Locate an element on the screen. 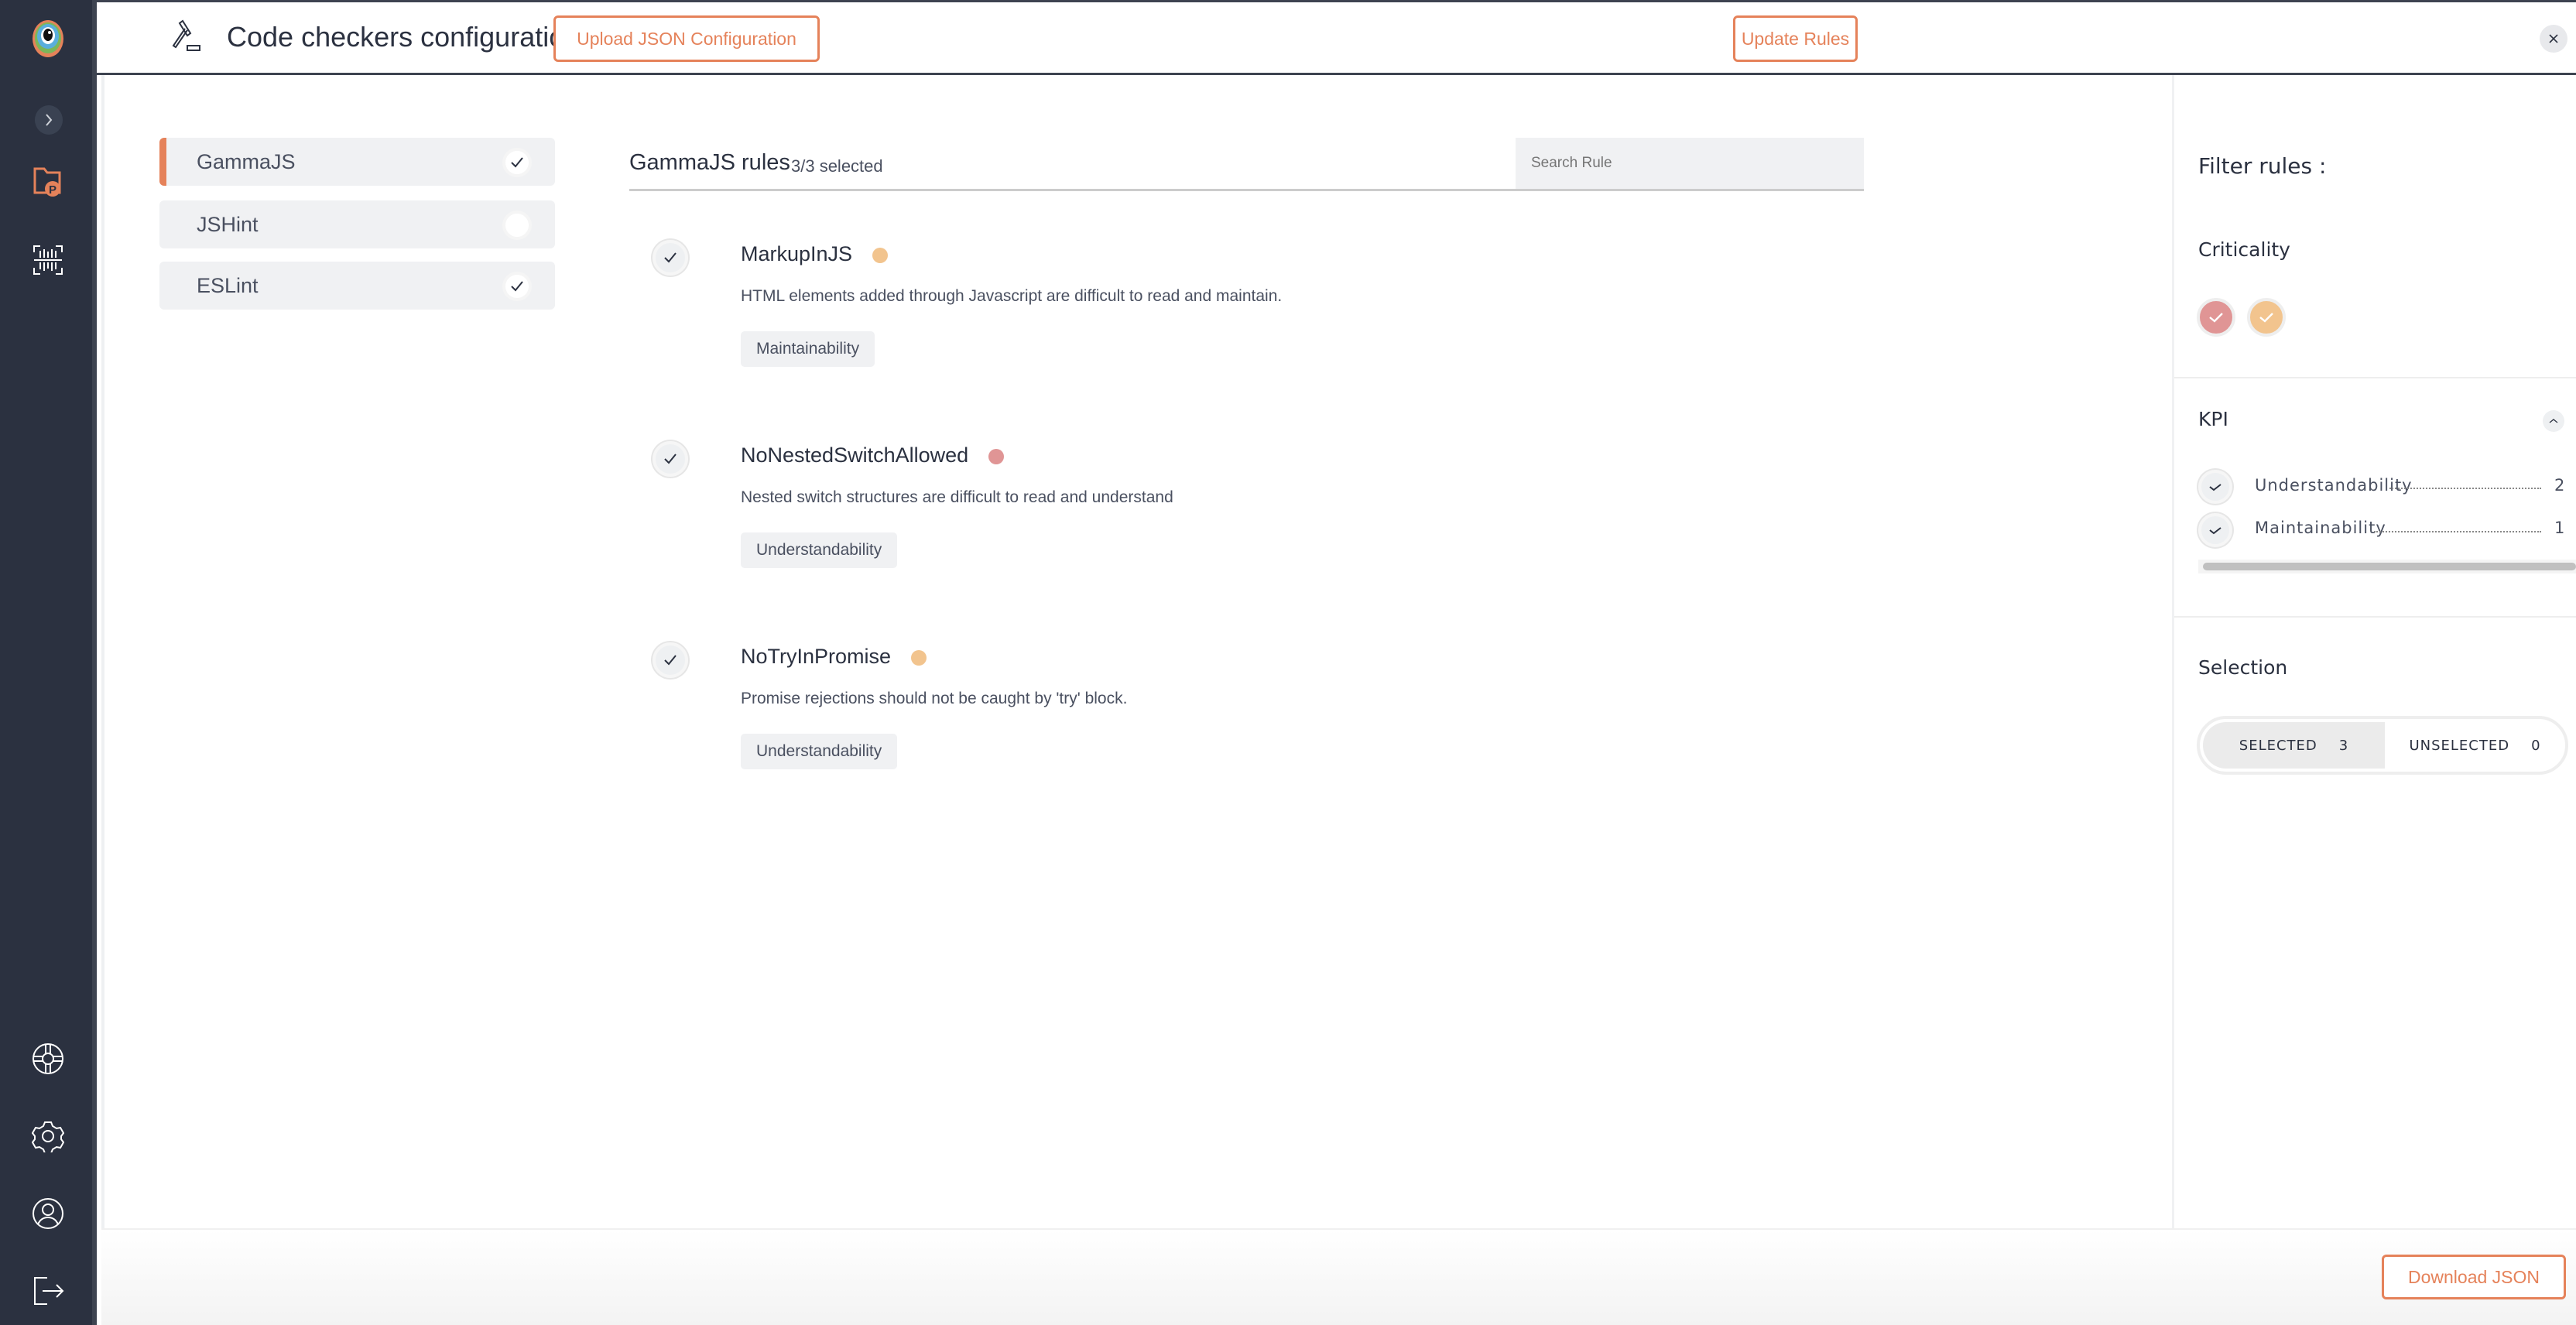 This screenshot has height=1325, width=2576. criticality-medium-filter is located at coordinates (2266, 317).